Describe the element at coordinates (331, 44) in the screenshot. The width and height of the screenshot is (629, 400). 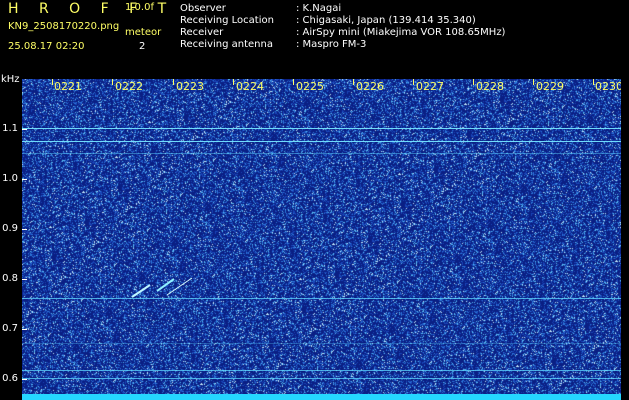
I see `antenna-value: : Maspro FM-3` at that location.